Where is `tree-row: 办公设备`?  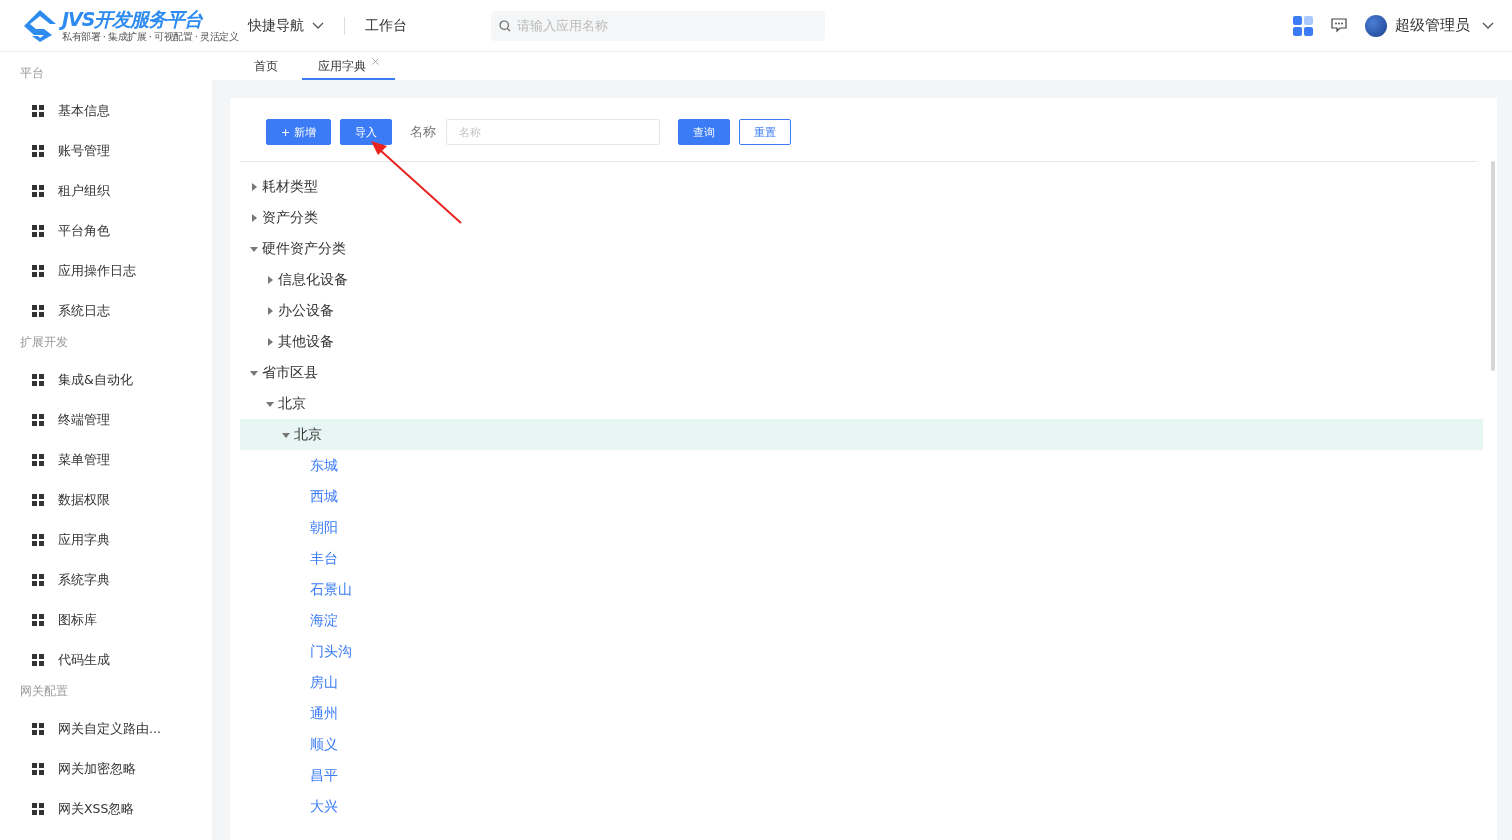
tree-row: 办公设备 is located at coordinates (861, 310).